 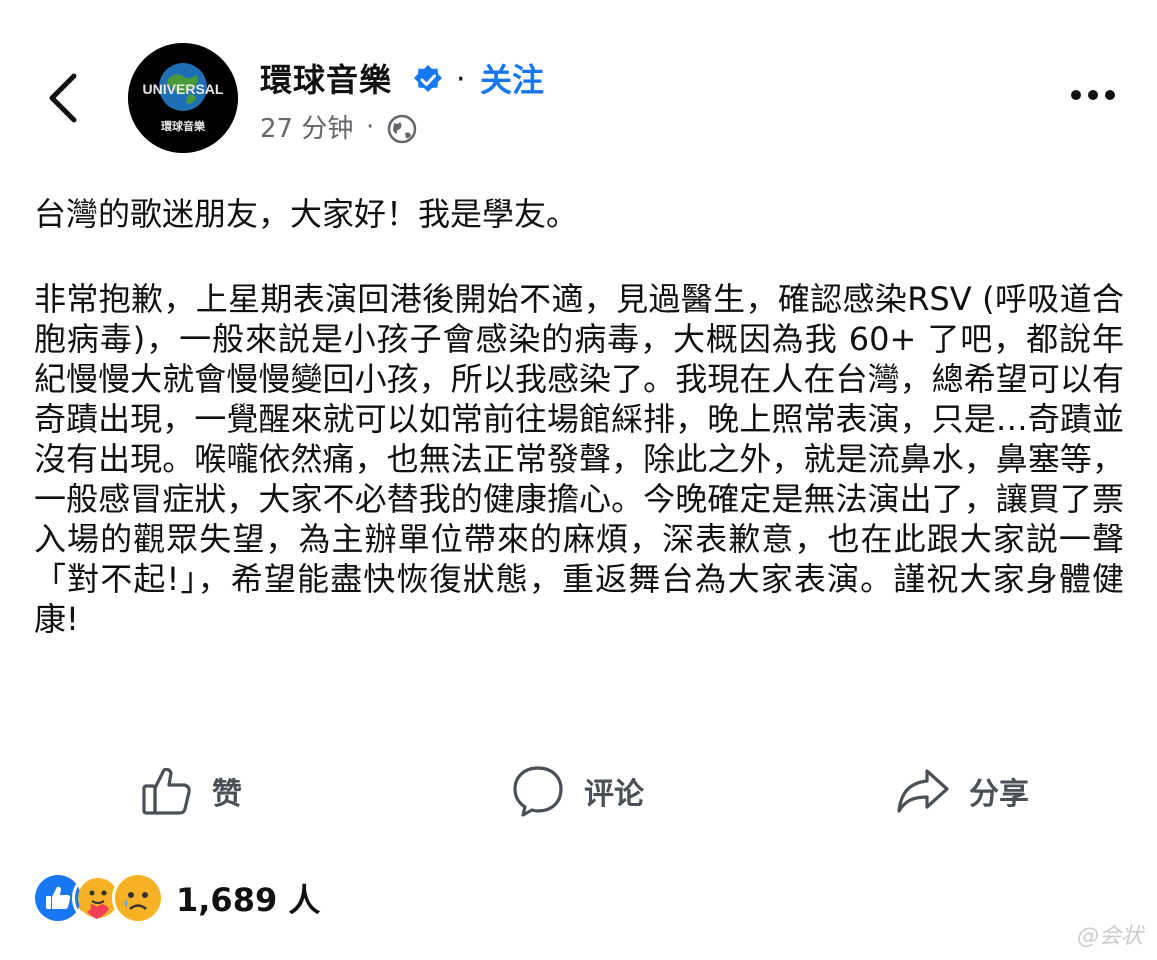 I want to click on post-paragraph: 台灣的歌迷朋友，大家好！我是學友。, so click(x=306, y=214).